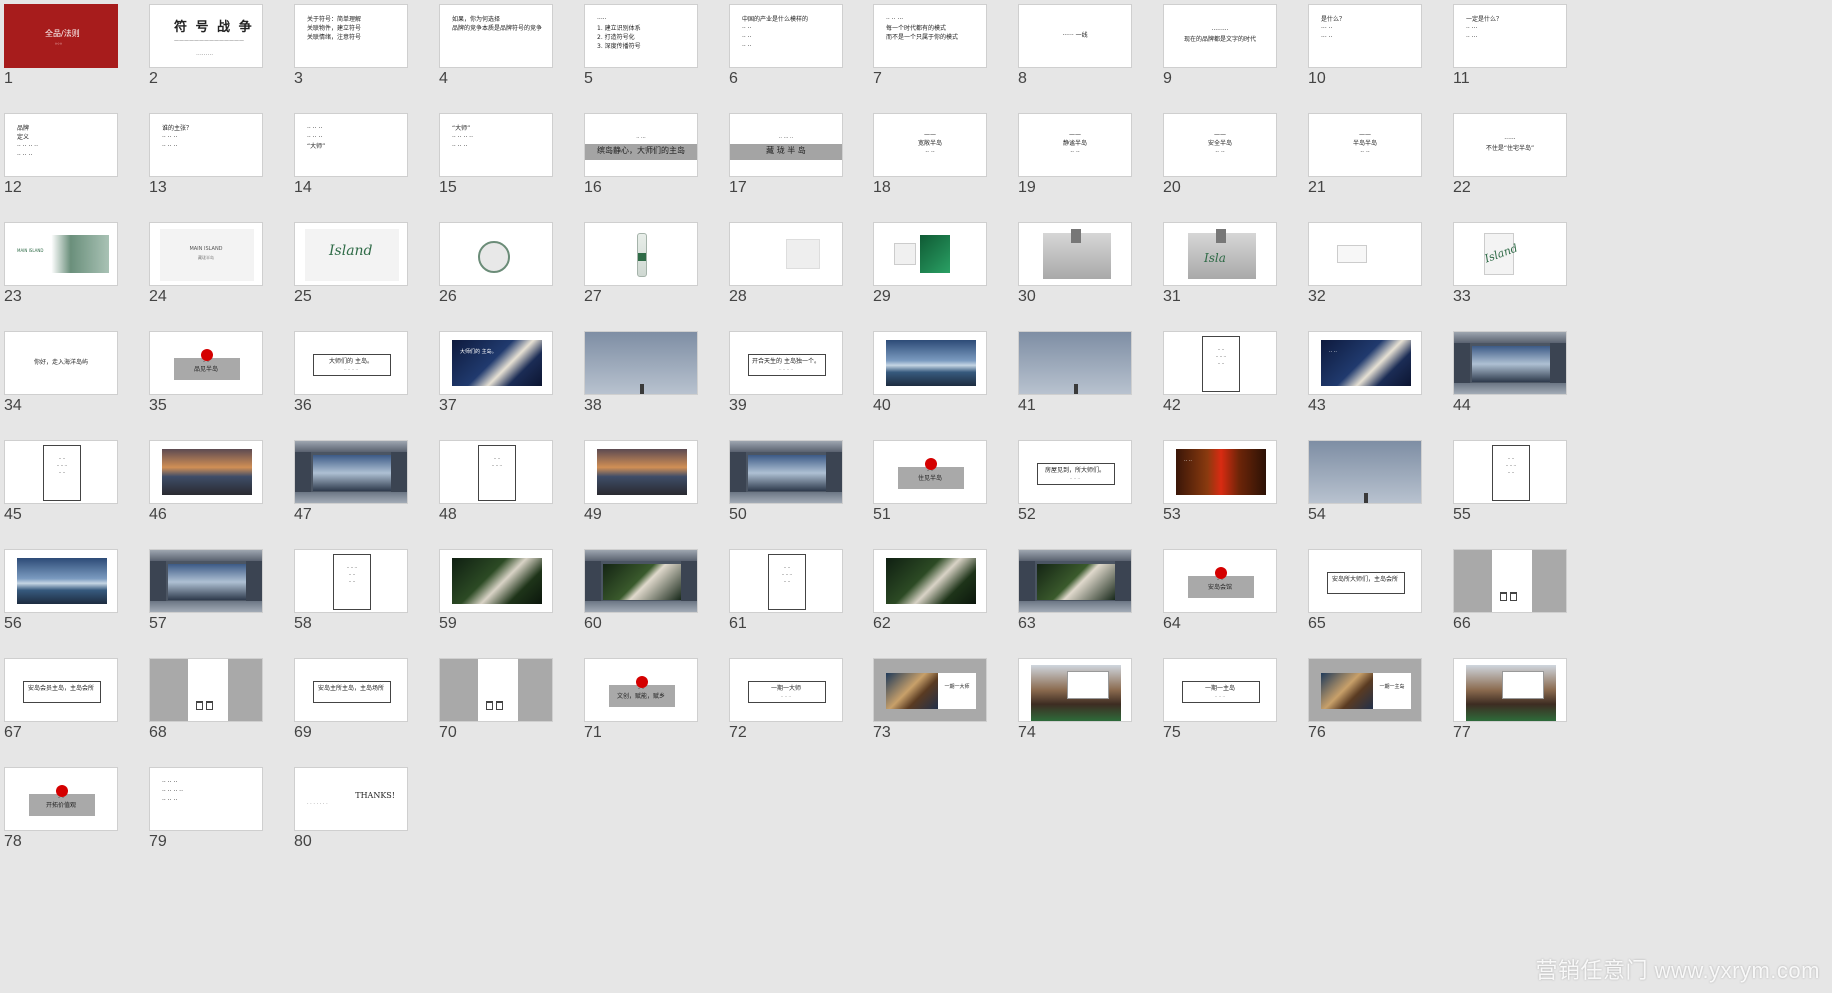 This screenshot has height=993, width=1832. I want to click on slide-thumbnail-8: ······ 一线, so click(1075, 36).